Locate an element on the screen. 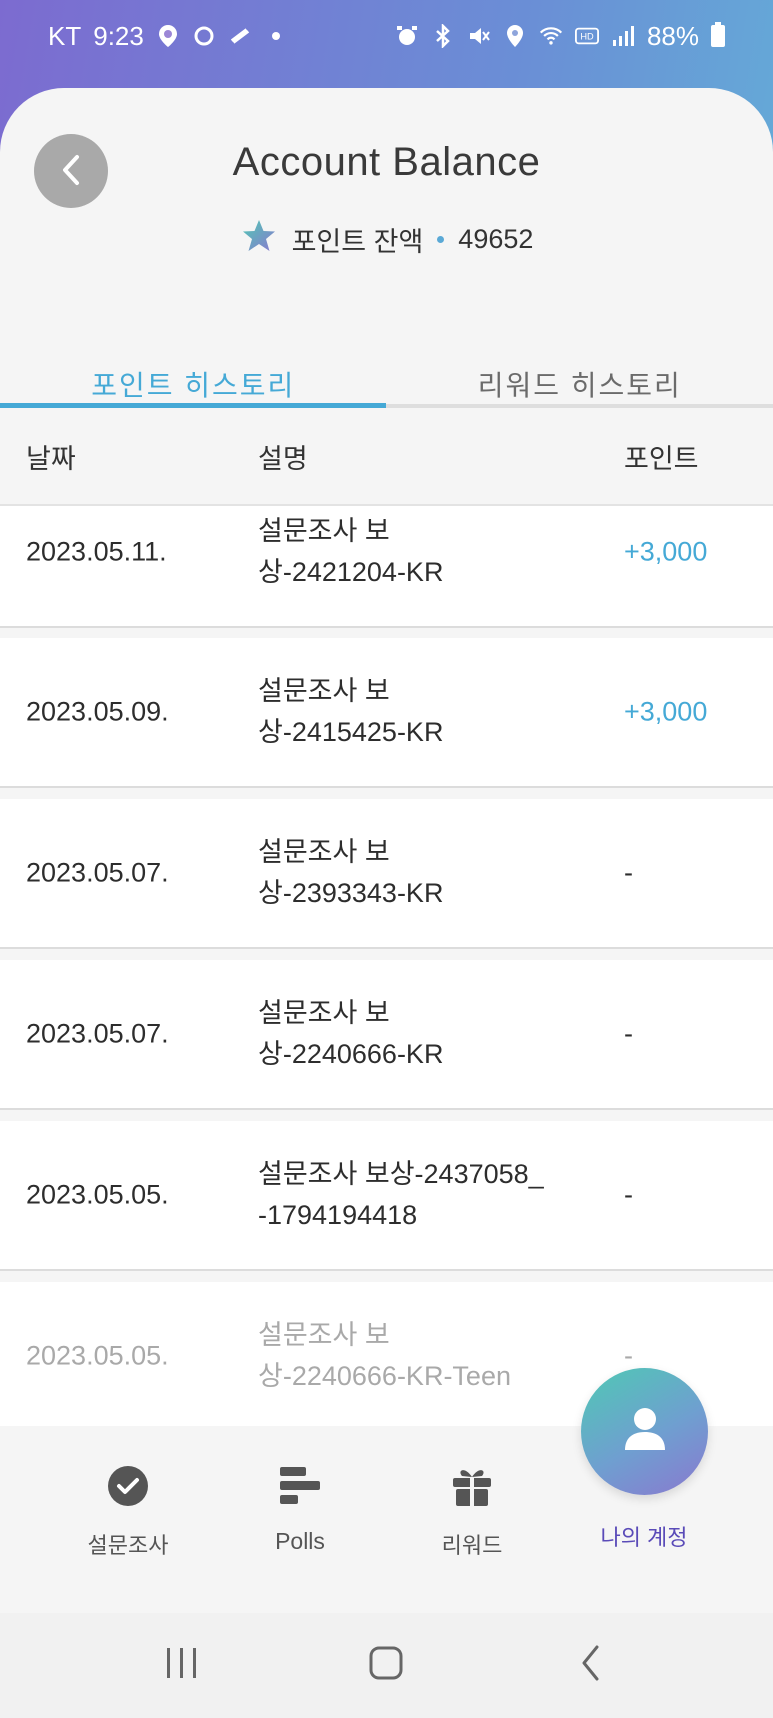  home-icon is located at coordinates (386, 1665).